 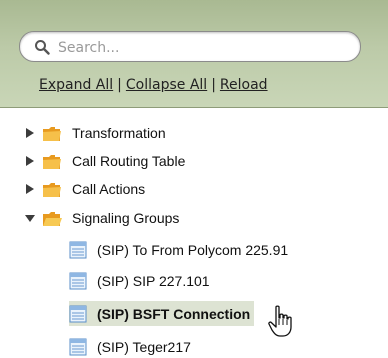 What do you see at coordinates (52, 218) in the screenshot?
I see `folder-open-icon` at bounding box center [52, 218].